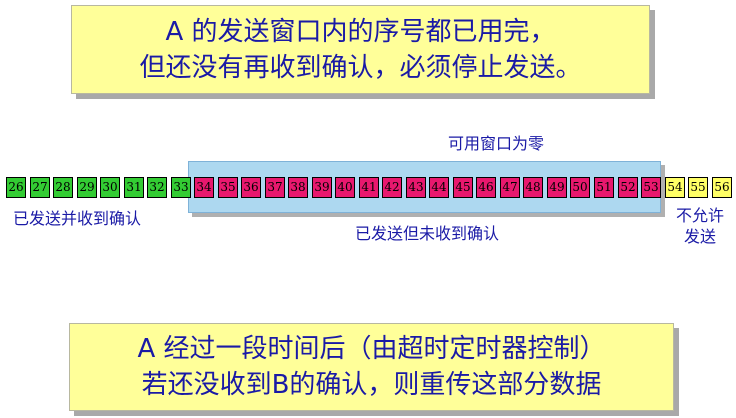 The width and height of the screenshot is (736, 418). I want to click on seq-cell-blocked: 55, so click(698, 187).